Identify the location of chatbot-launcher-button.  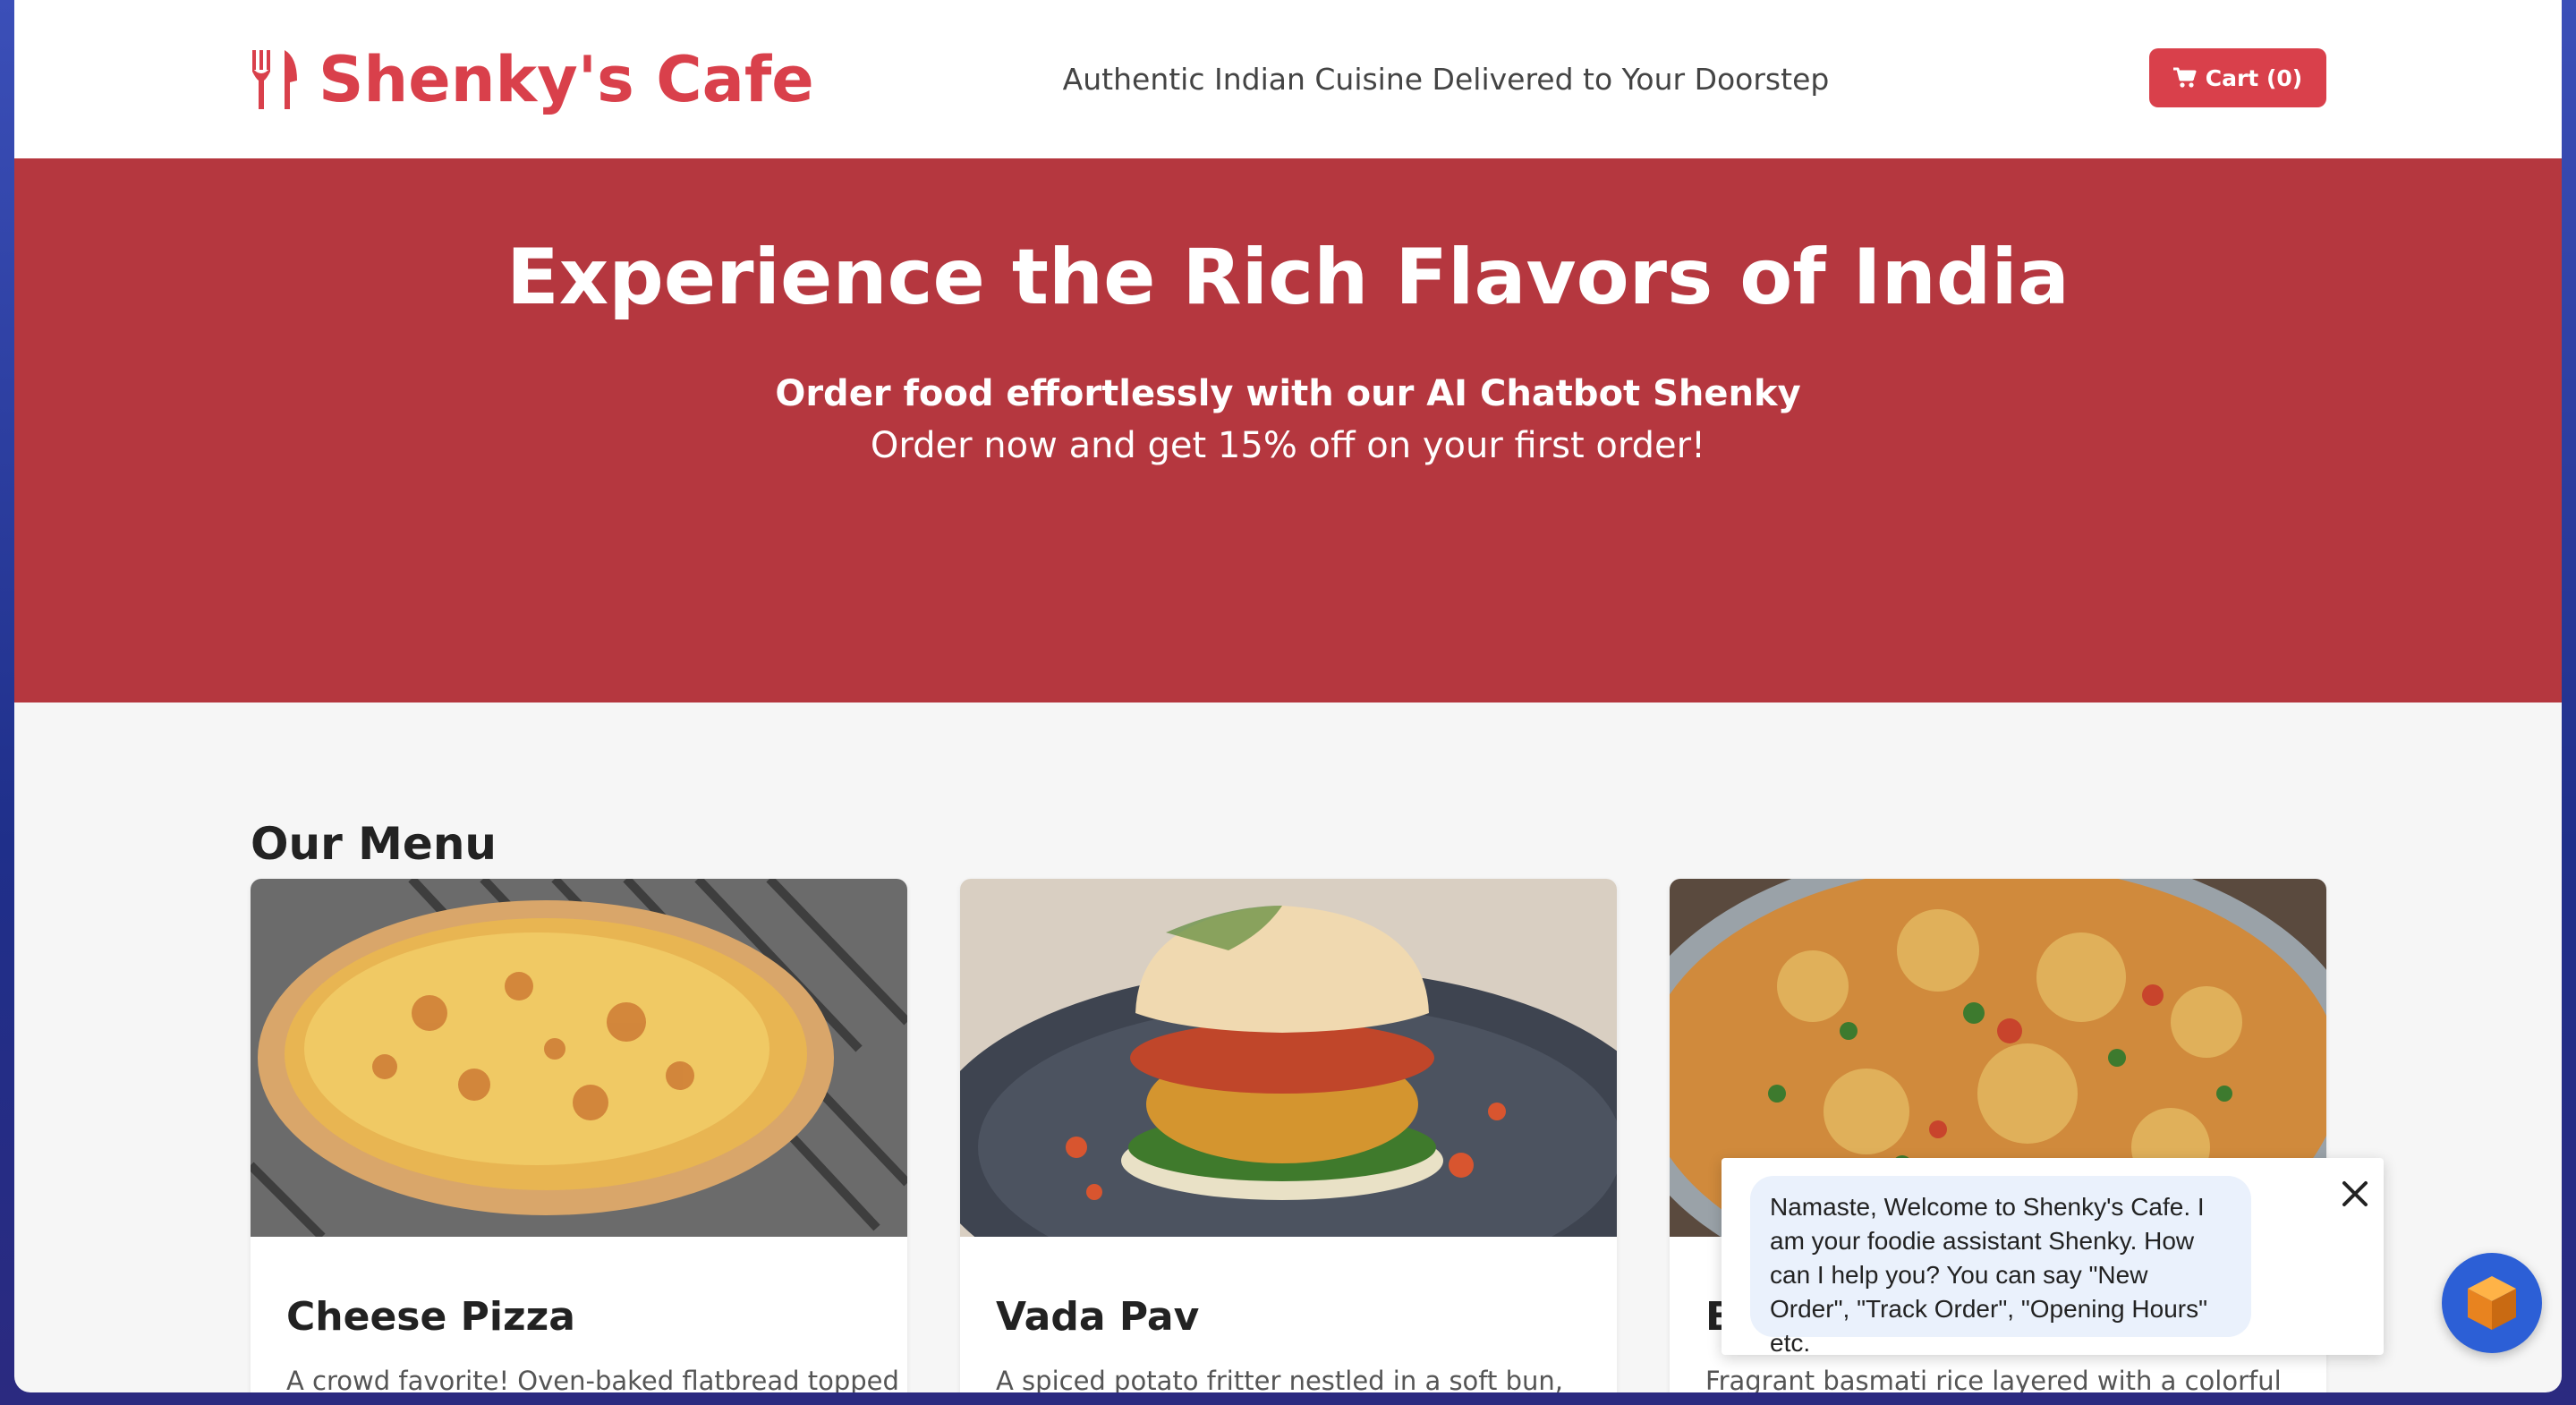
(2492, 1303).